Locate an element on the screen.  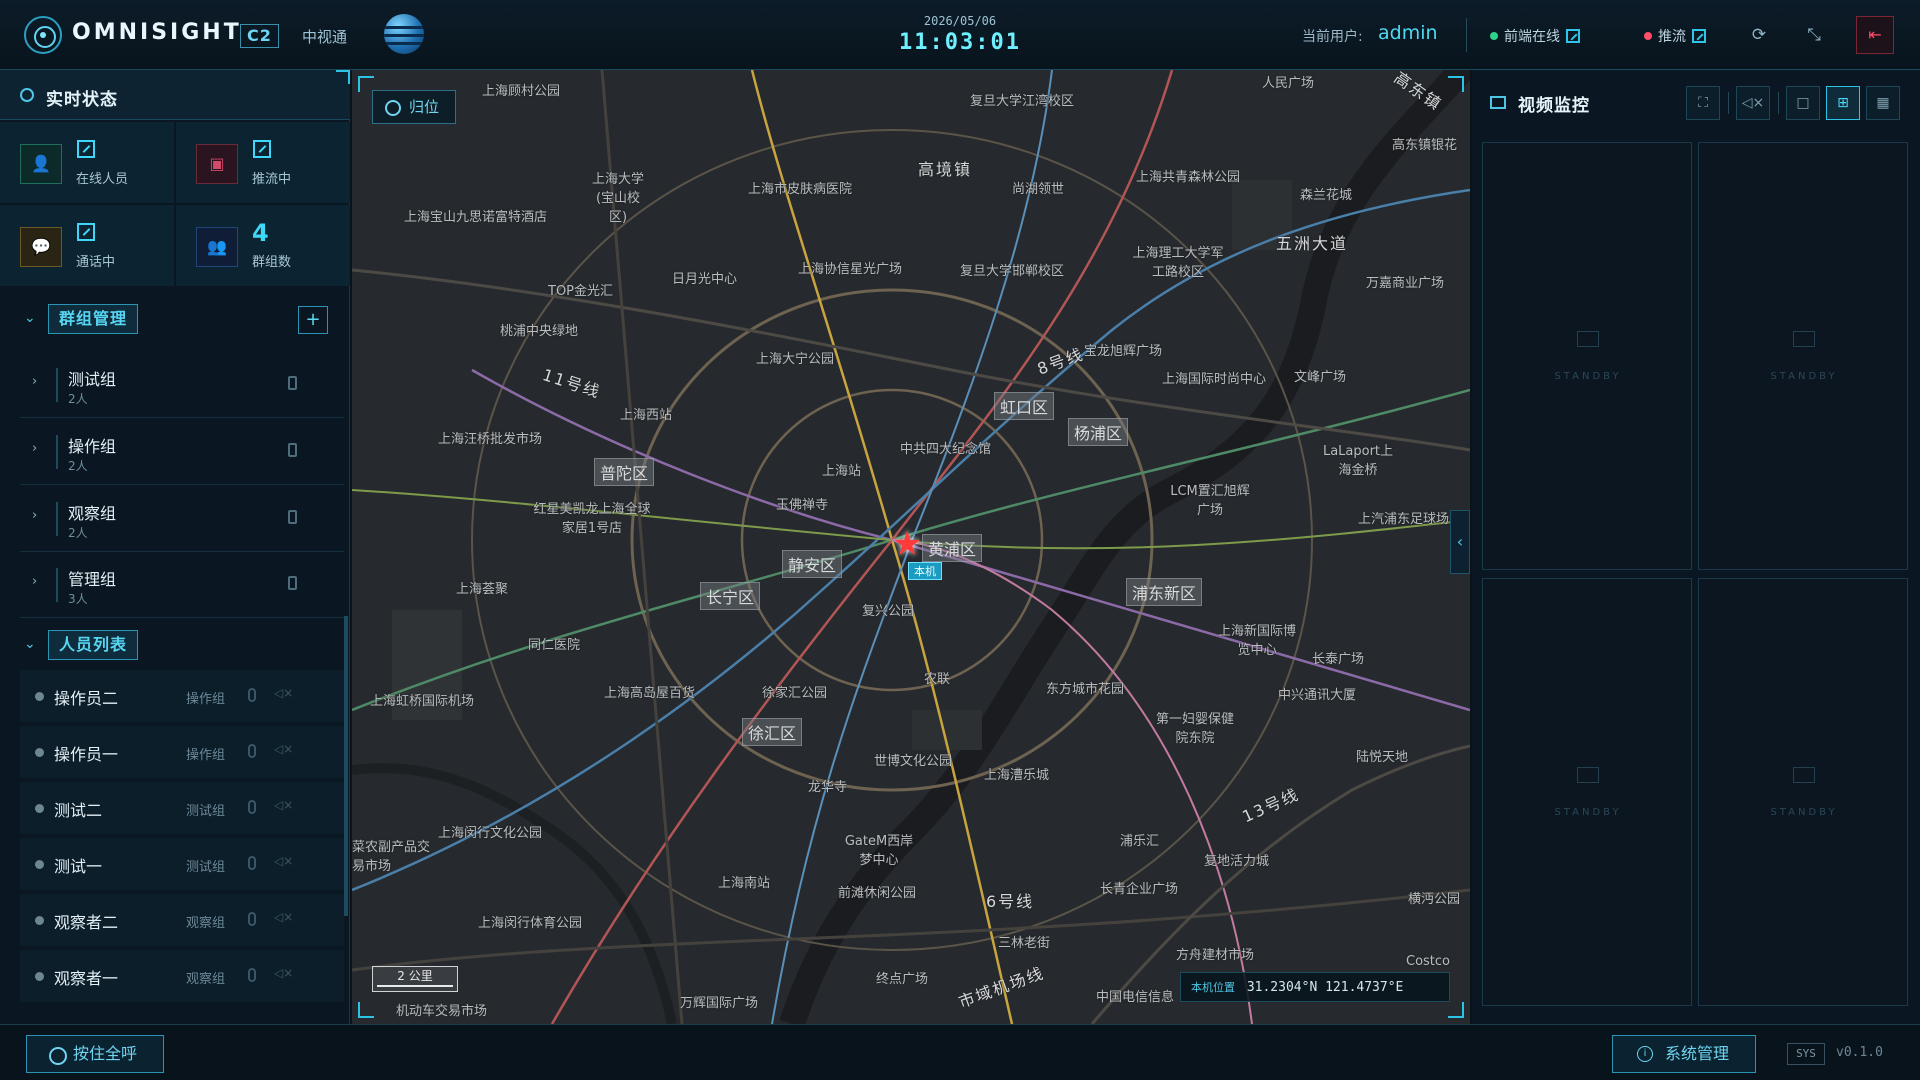
globe-logo-icon is located at coordinates (404, 34).